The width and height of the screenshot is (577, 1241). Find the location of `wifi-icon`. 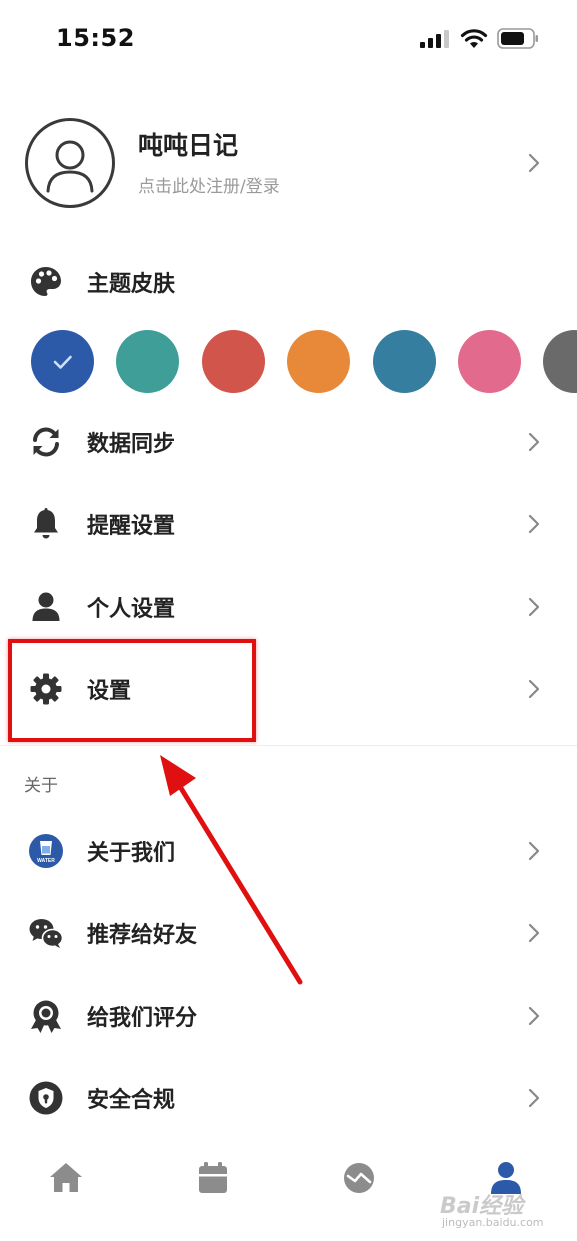

wifi-icon is located at coordinates (474, 38).